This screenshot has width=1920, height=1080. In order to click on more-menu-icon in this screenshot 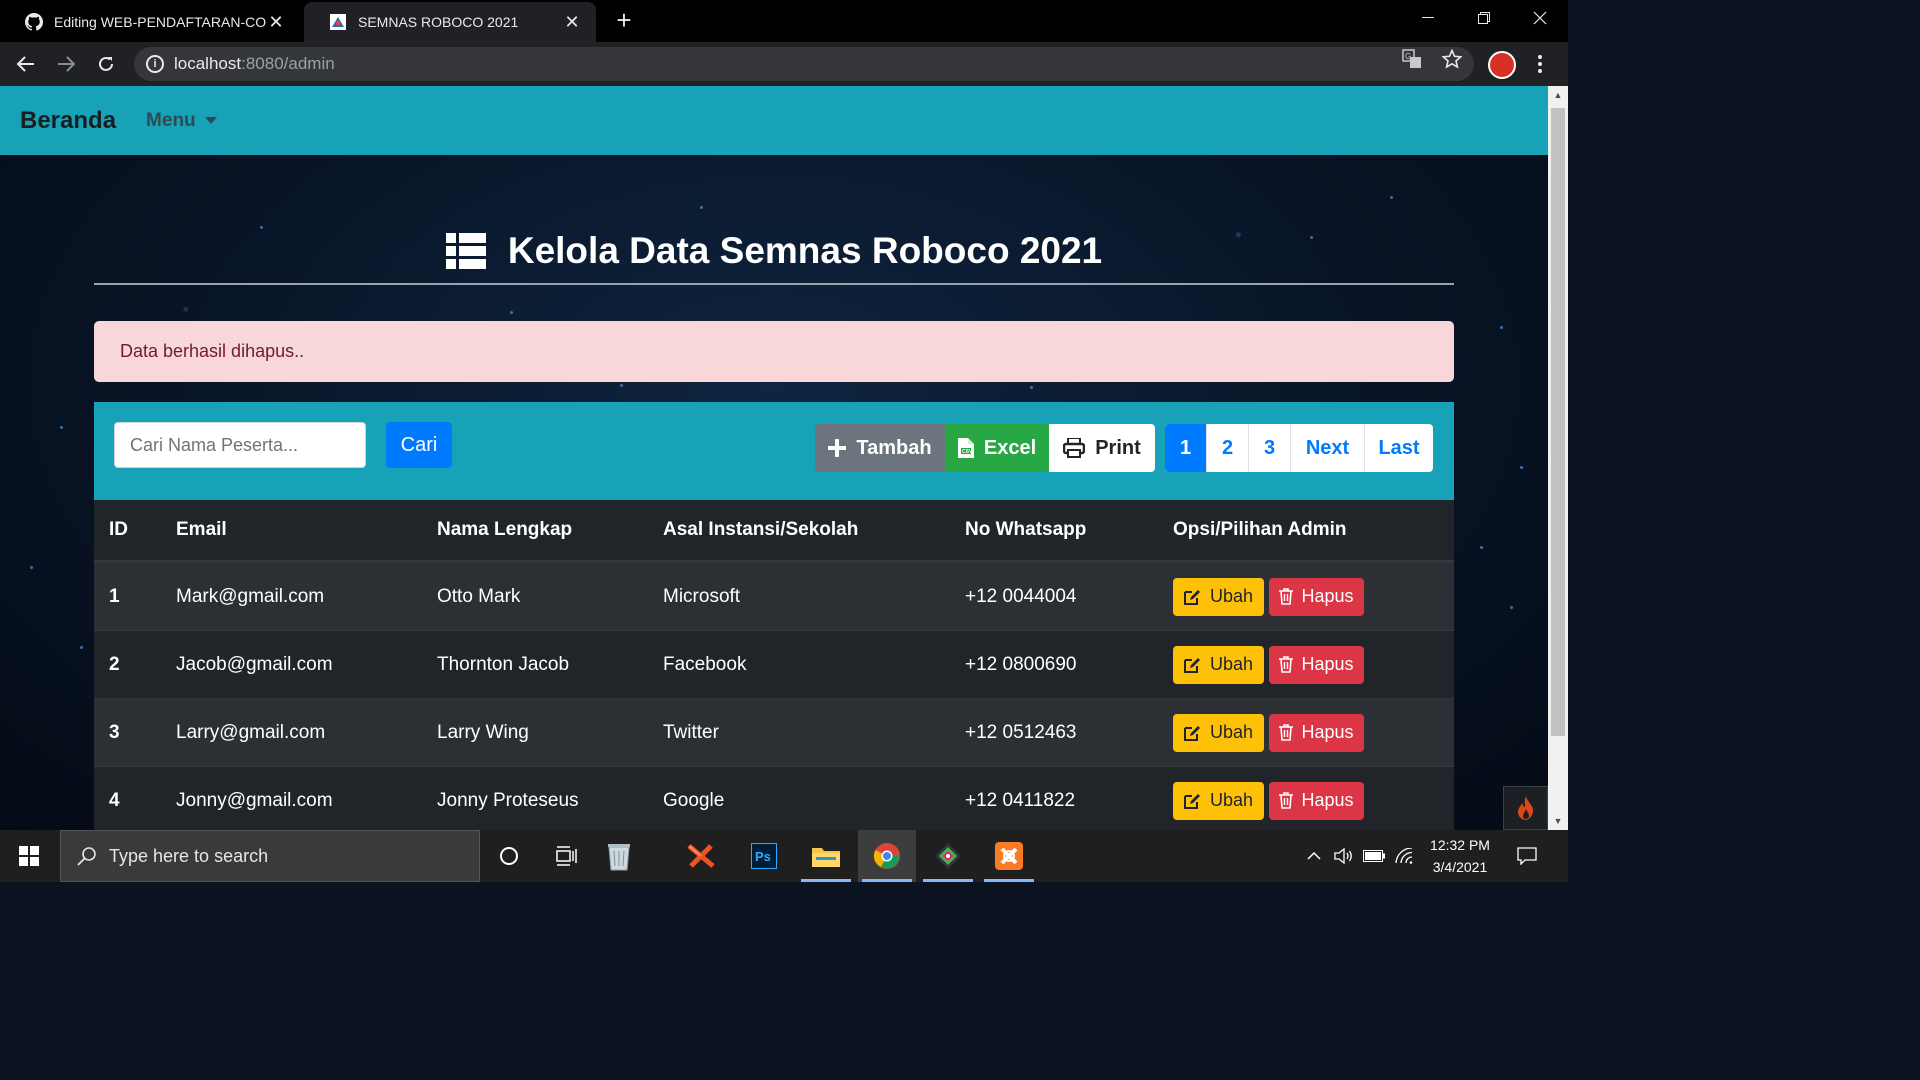, I will do `click(1540, 64)`.